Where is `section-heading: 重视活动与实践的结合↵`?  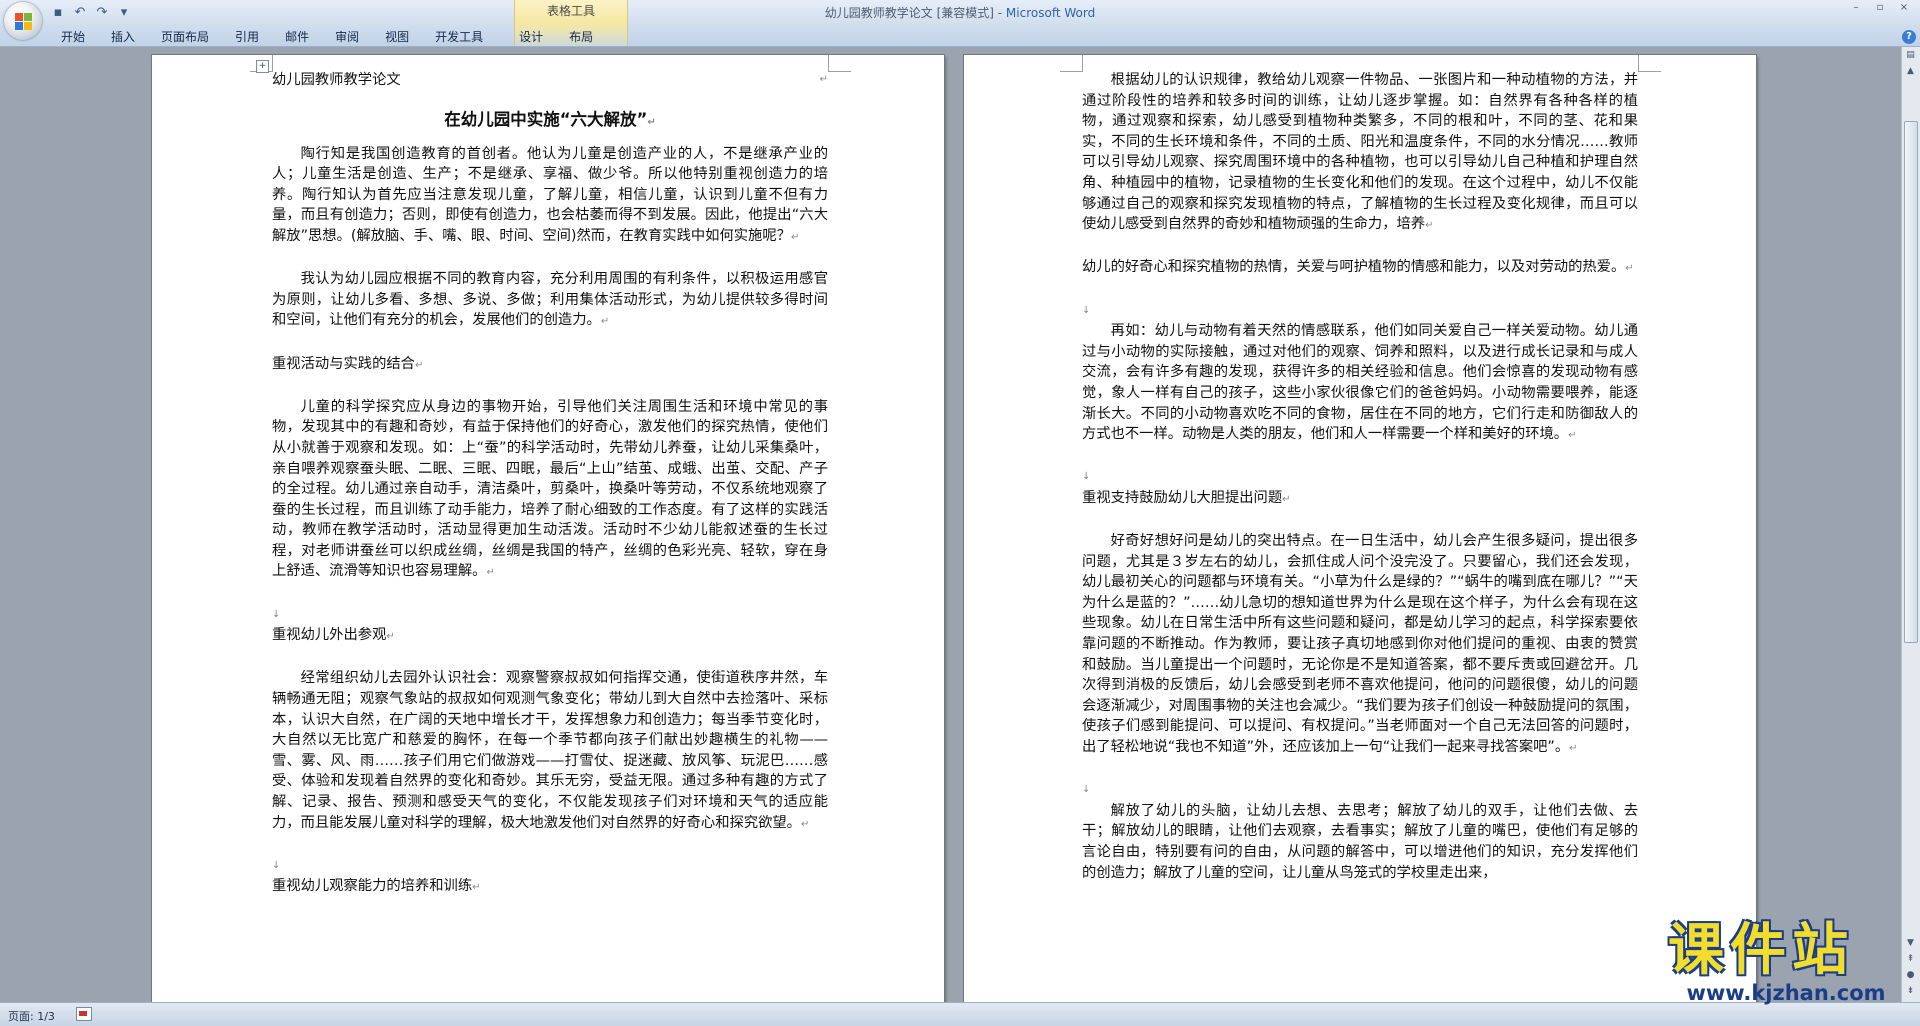 section-heading: 重视活动与实践的结合↵ is located at coordinates (348, 363).